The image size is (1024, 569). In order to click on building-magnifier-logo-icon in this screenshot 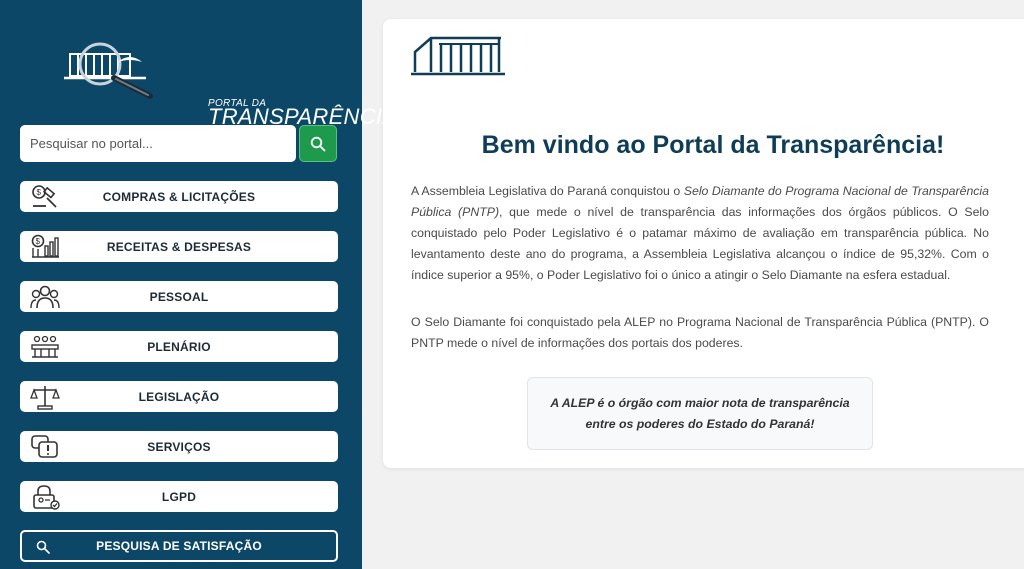, I will do `click(108, 70)`.